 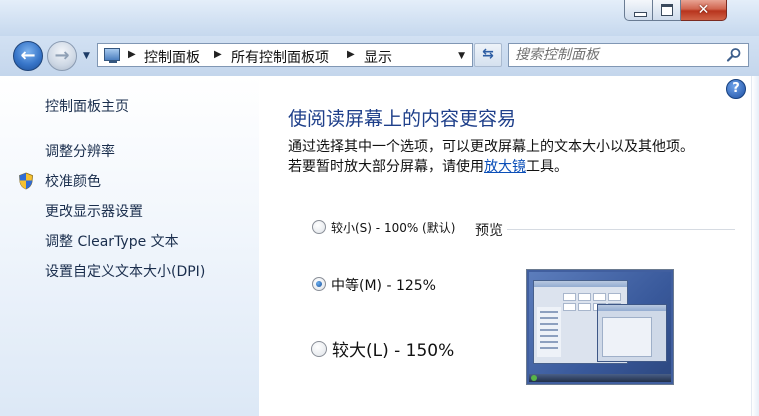 I want to click on radio-medium-label: 中等(M) - 125%, so click(x=383, y=285).